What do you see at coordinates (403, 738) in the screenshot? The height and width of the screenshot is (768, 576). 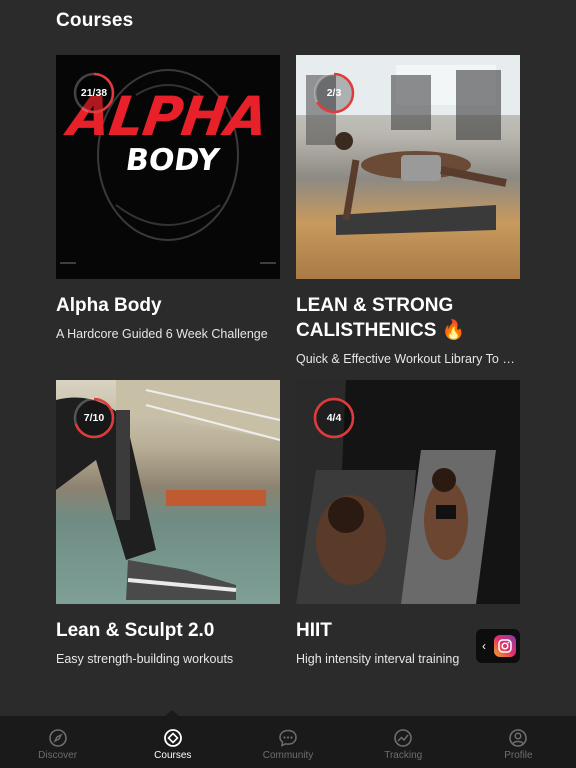 I see `tracking-icon` at bounding box center [403, 738].